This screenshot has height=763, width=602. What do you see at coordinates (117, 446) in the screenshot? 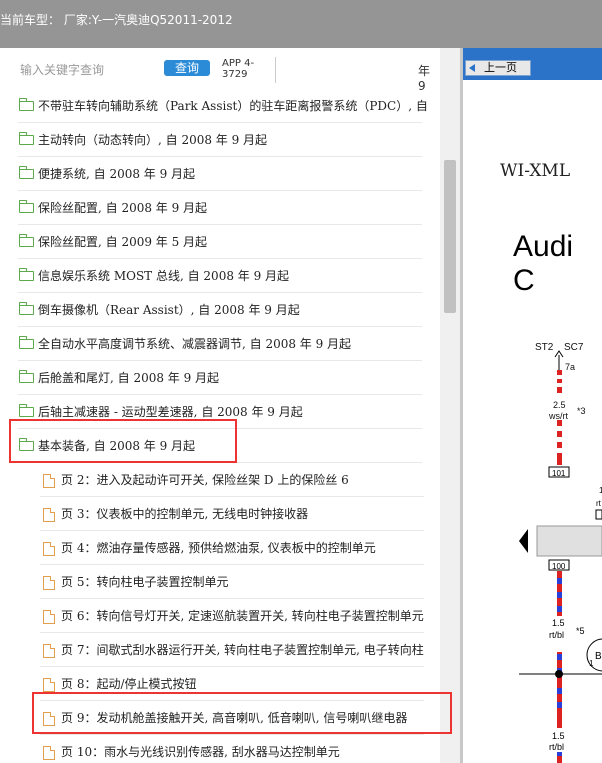
I see `tree-item-label: 基本装备, 自 2008 年 9 月起` at bounding box center [117, 446].